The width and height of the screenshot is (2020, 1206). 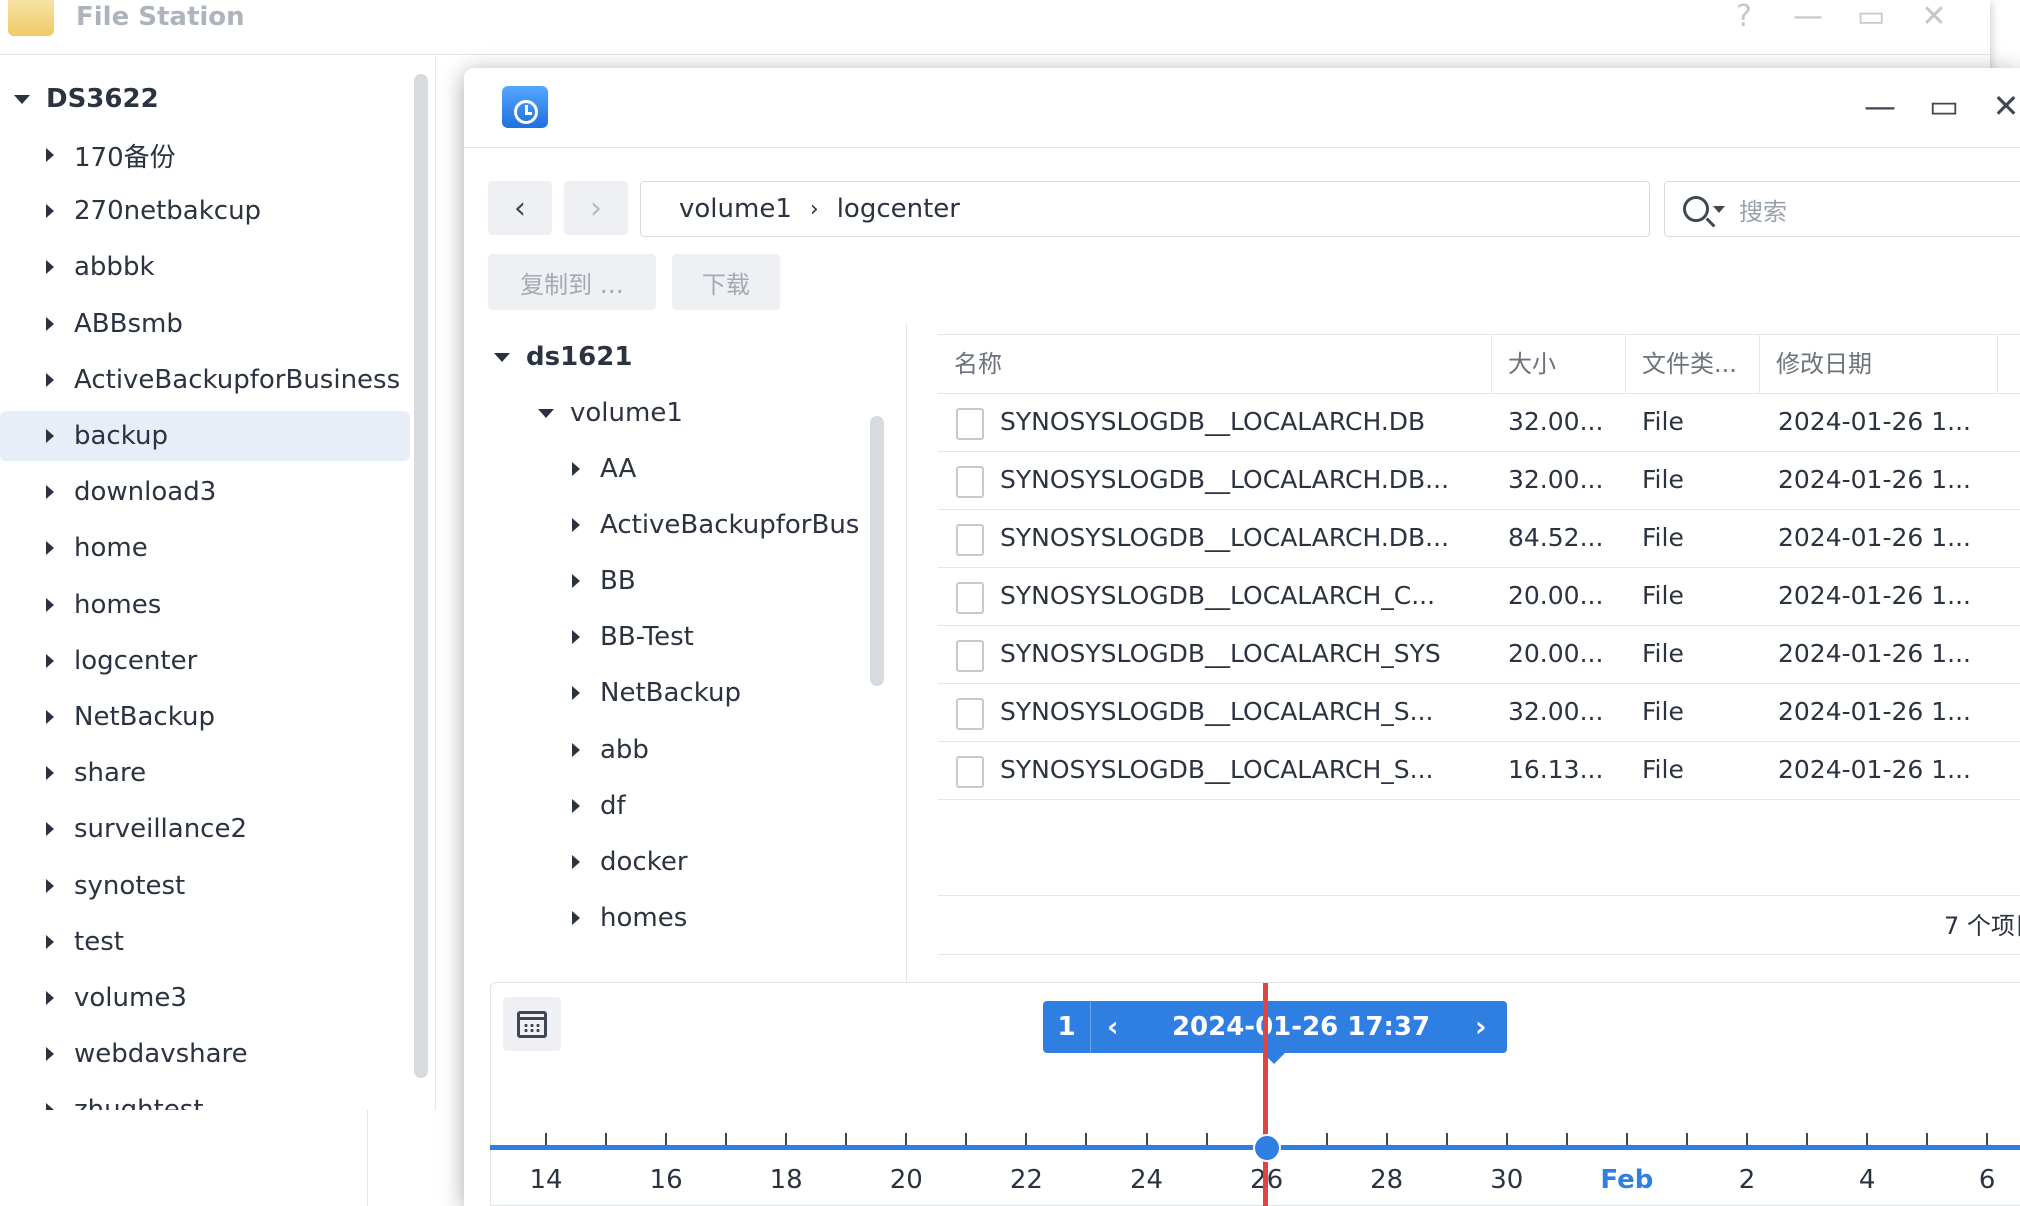 What do you see at coordinates (610, 413) in the screenshot?
I see `tree-item-volume1: volume1` at bounding box center [610, 413].